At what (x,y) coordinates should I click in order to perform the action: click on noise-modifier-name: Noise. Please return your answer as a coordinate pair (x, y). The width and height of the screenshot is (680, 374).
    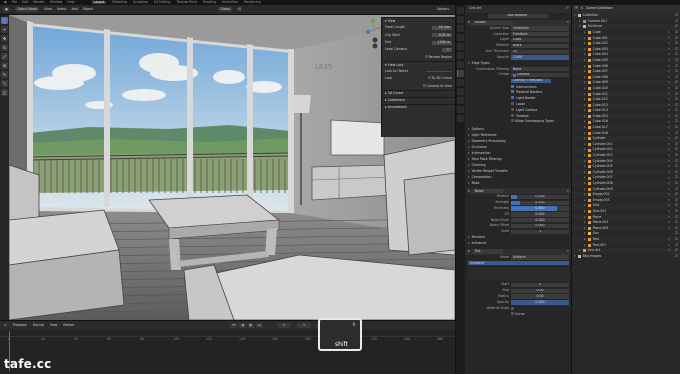
    Looking at the image, I should click on (487, 191).